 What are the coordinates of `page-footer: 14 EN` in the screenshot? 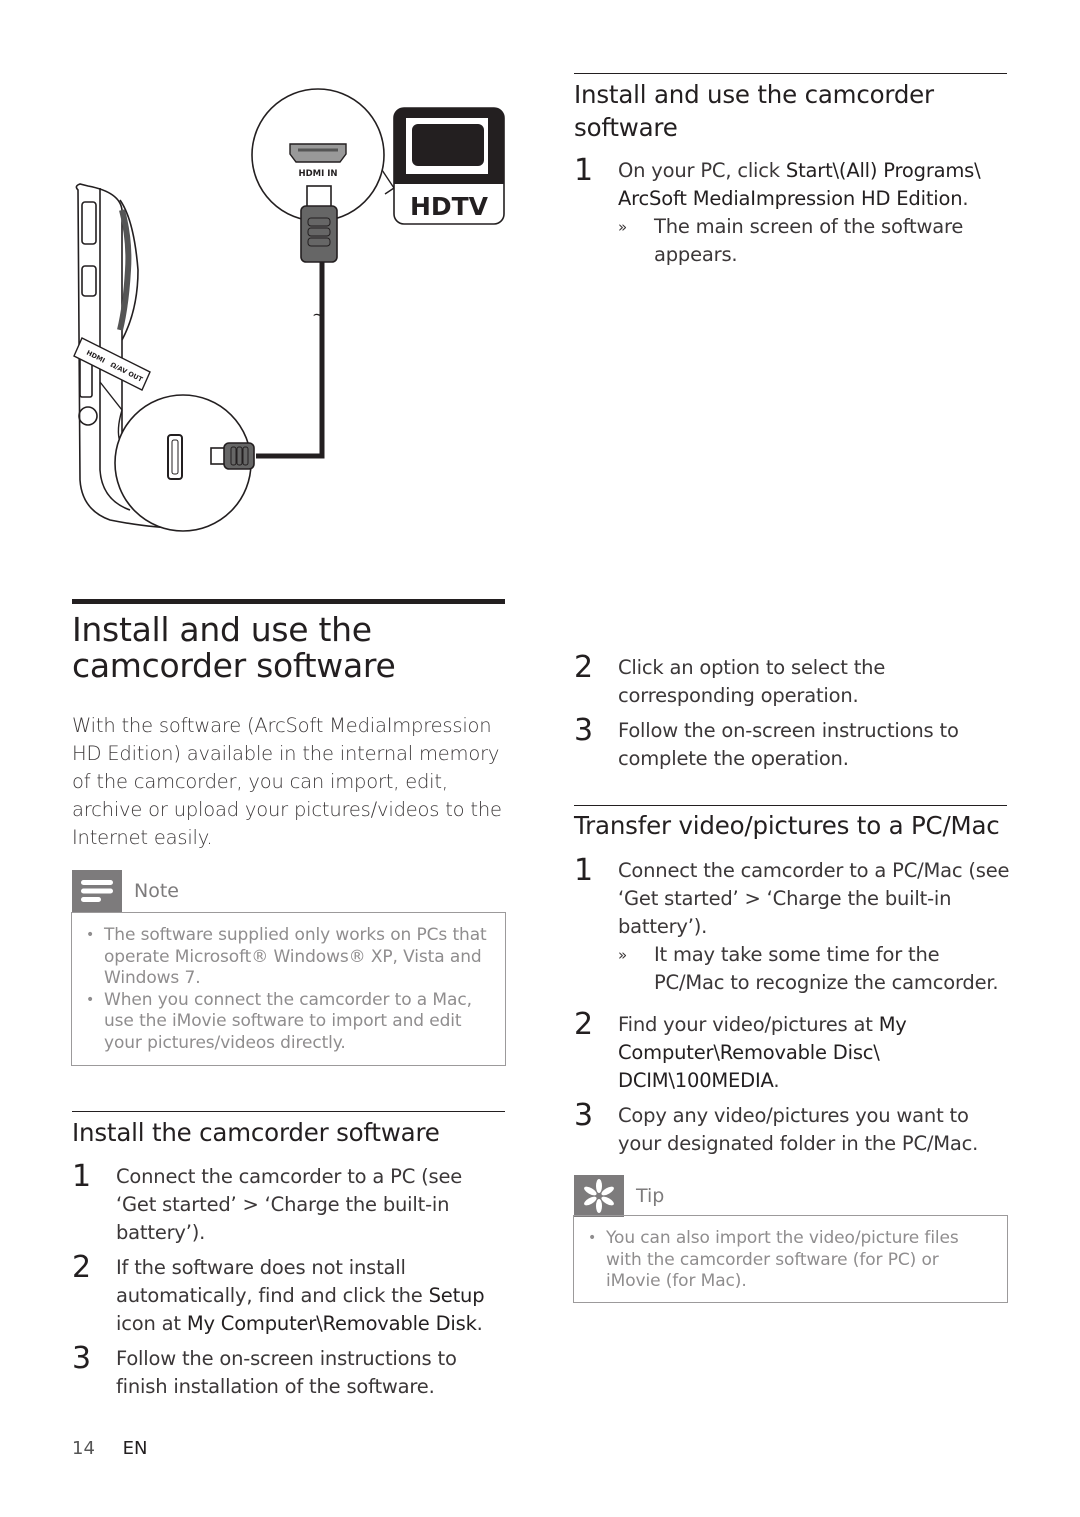 It's located at (109, 1448).